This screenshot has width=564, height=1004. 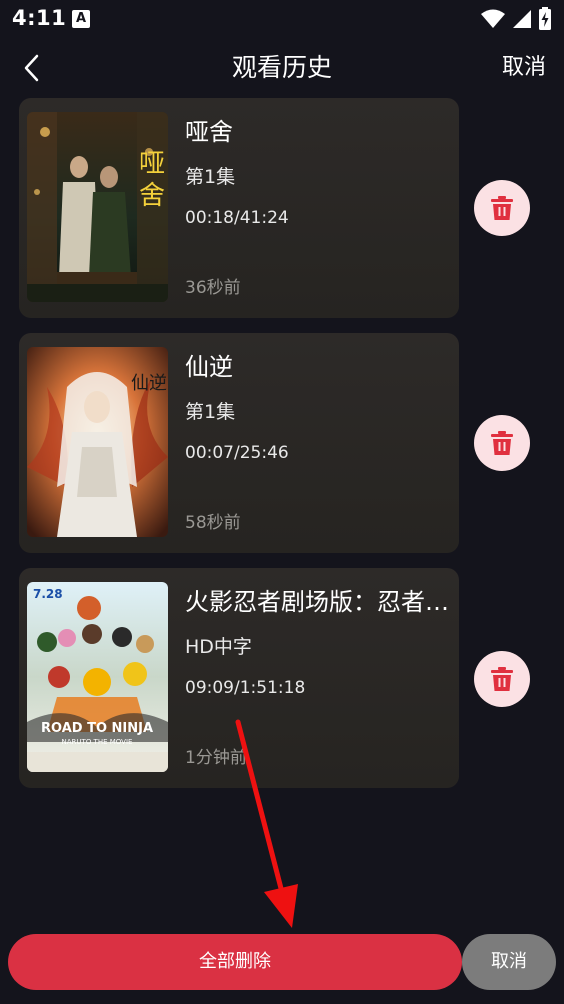 I want to click on poster-naruto-date: 7.28, so click(x=48, y=594).